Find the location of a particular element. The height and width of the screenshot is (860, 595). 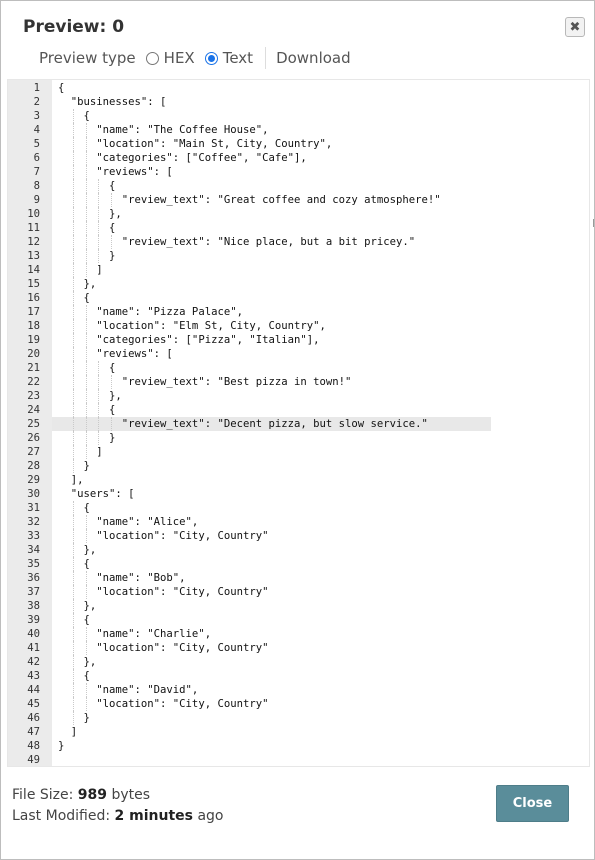

line-number: 24 is located at coordinates (33, 410).